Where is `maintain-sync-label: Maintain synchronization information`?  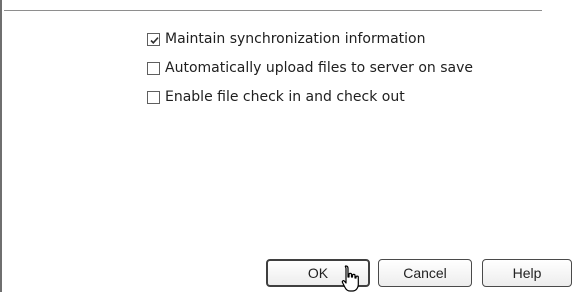 maintain-sync-label: Maintain synchronization information is located at coordinates (295, 39).